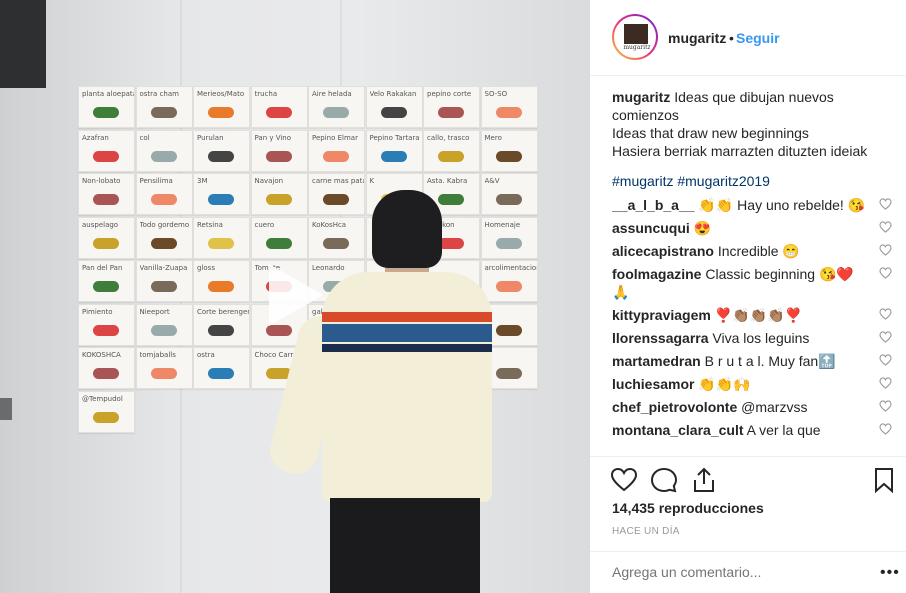 This screenshot has height=593, width=906. I want to click on drawing-card-label: Velo Rakakan, so click(393, 94).